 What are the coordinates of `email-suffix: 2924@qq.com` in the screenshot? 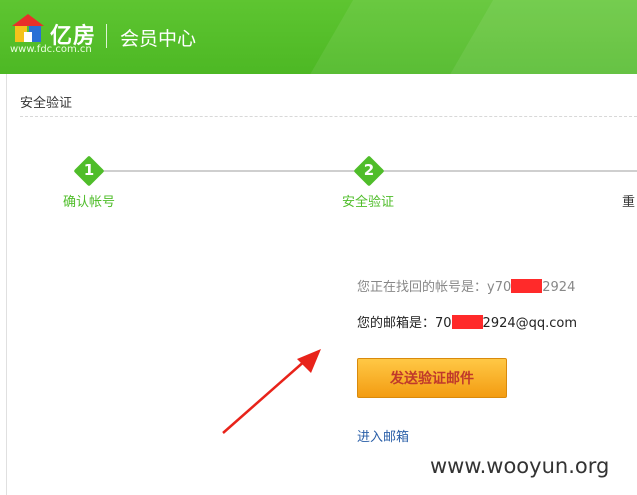 It's located at (530, 323).